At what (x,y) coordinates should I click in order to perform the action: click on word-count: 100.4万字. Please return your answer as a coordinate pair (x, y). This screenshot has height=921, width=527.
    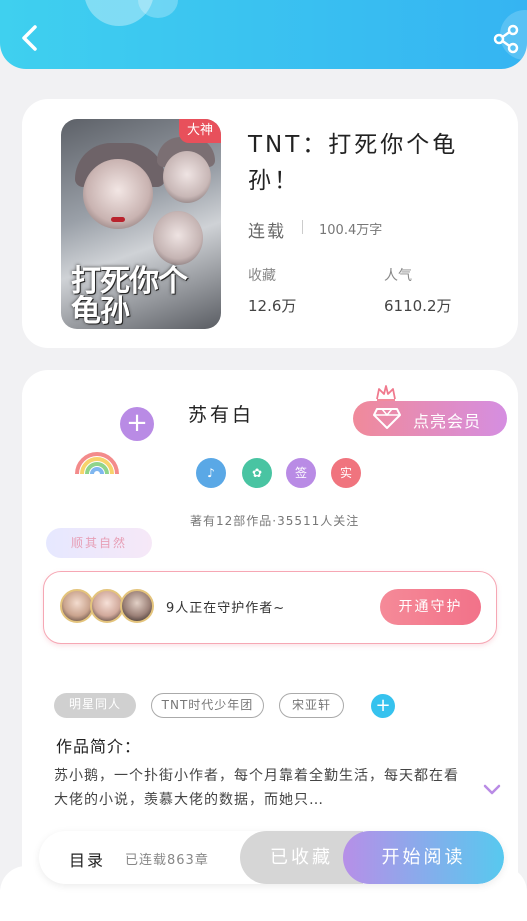
    Looking at the image, I should click on (351, 230).